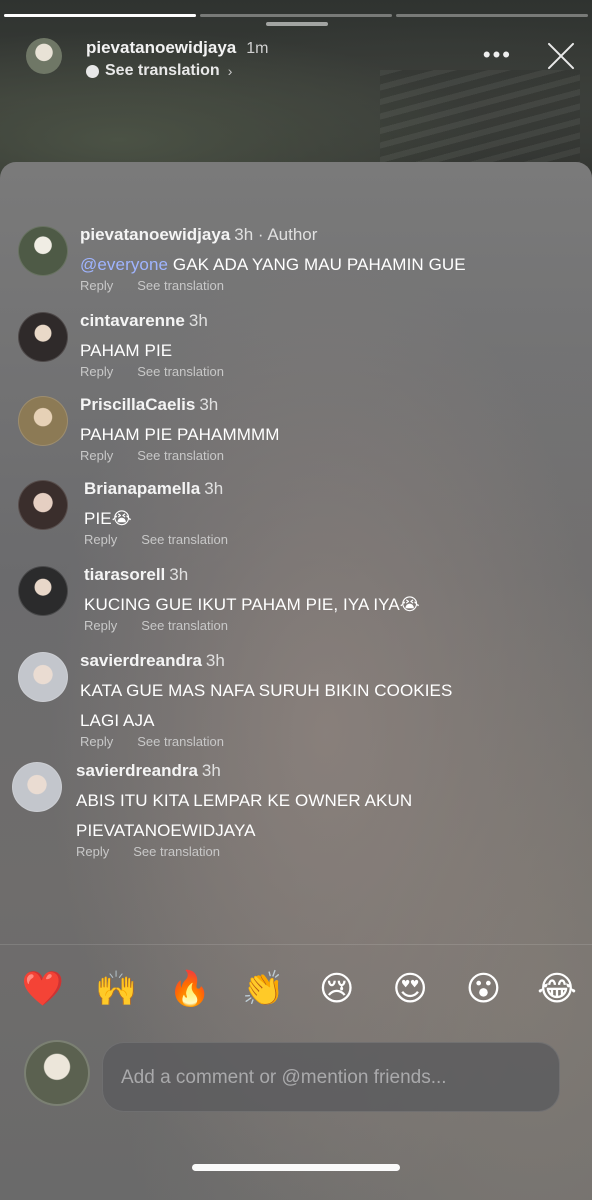  I want to click on comment-text: @everyone GAK ADA YANG MAU PAHAMIN GUE, so click(331, 265).